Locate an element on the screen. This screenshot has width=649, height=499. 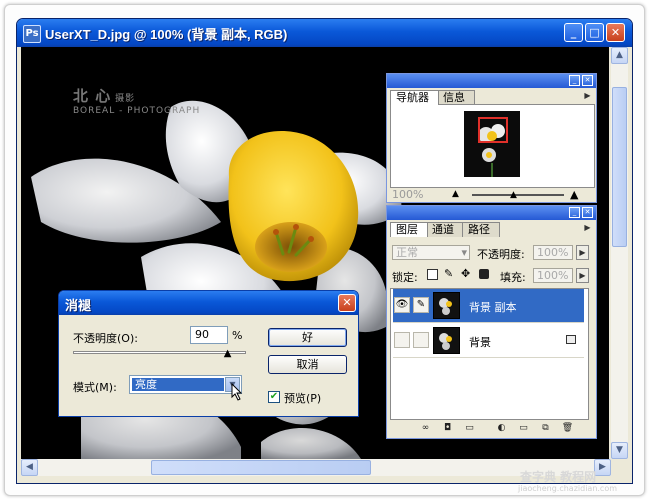
tab-navigator: 导航器 is located at coordinates (414, 97).